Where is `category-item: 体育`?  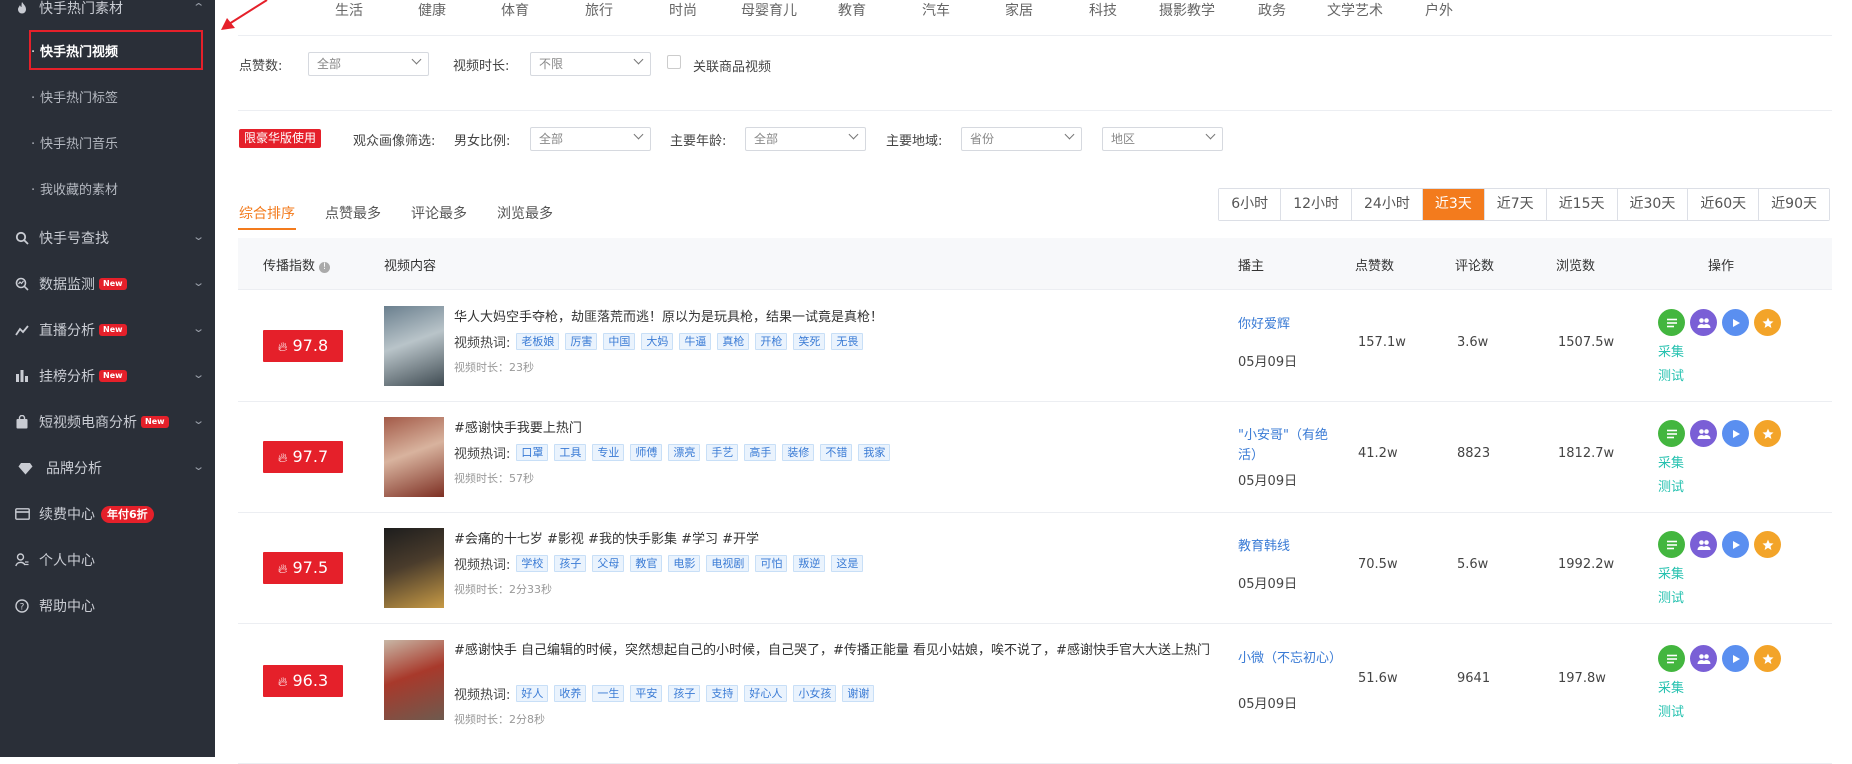 category-item: 体育 is located at coordinates (515, 10).